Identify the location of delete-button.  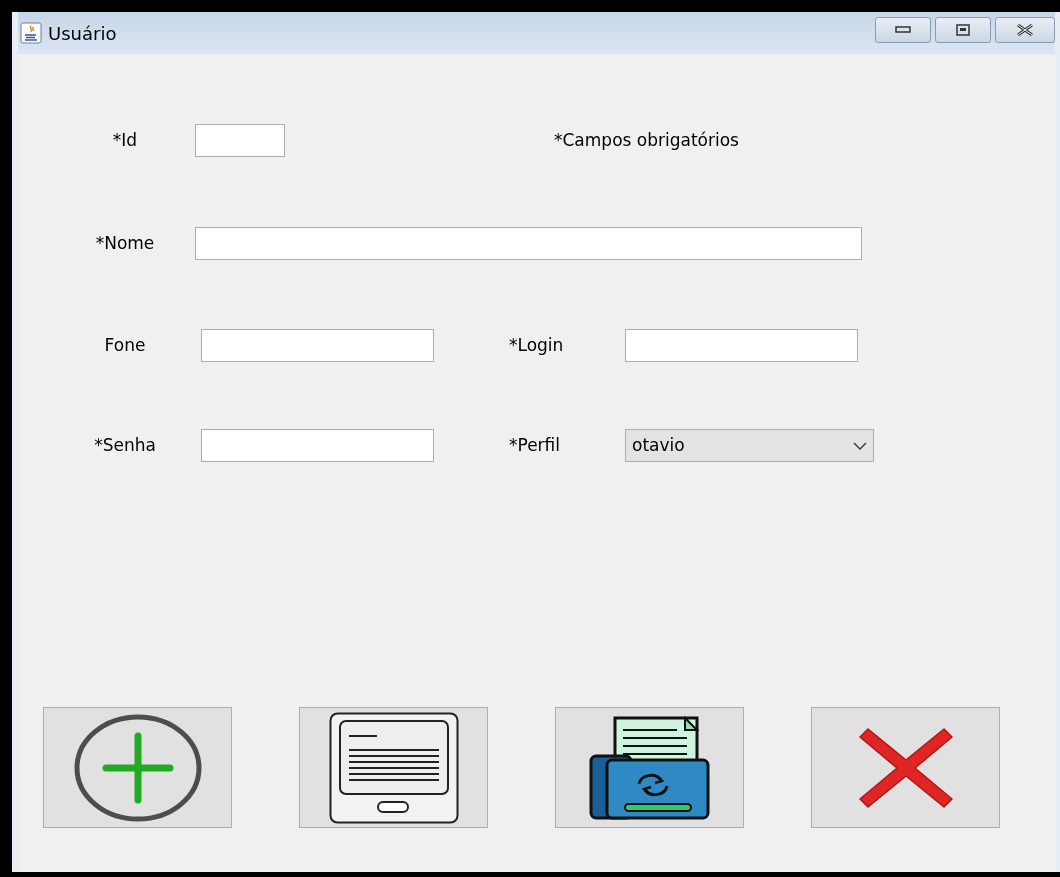
(905, 767).